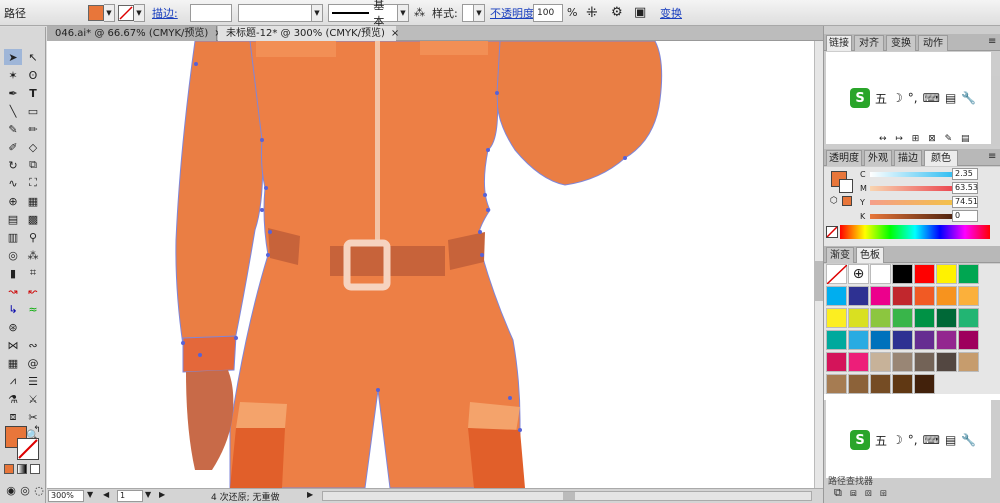  Describe the element at coordinates (933, 43) in the screenshot. I see `tab-actions: 动作` at that location.